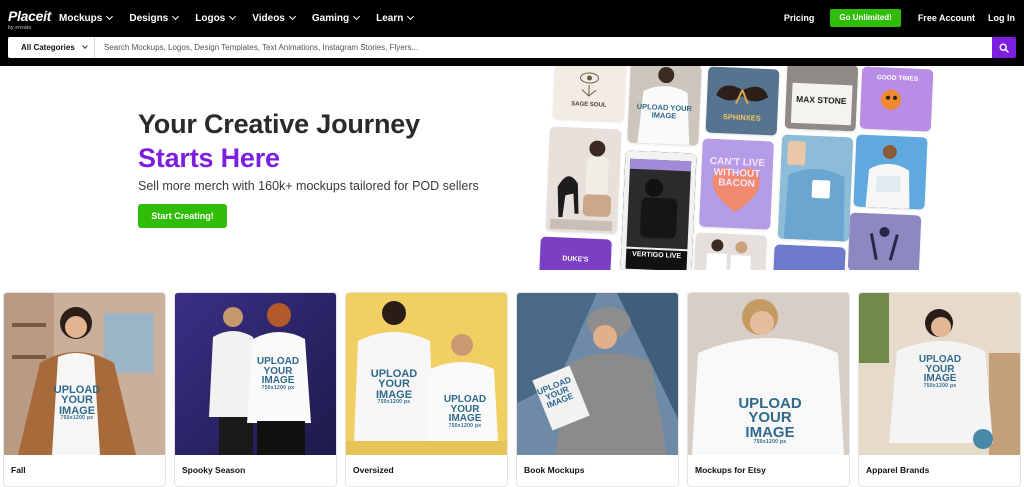 The width and height of the screenshot is (1024, 487). Describe the element at coordinates (279, 124) in the screenshot. I see `hero-title: Your Creative Journey` at that location.